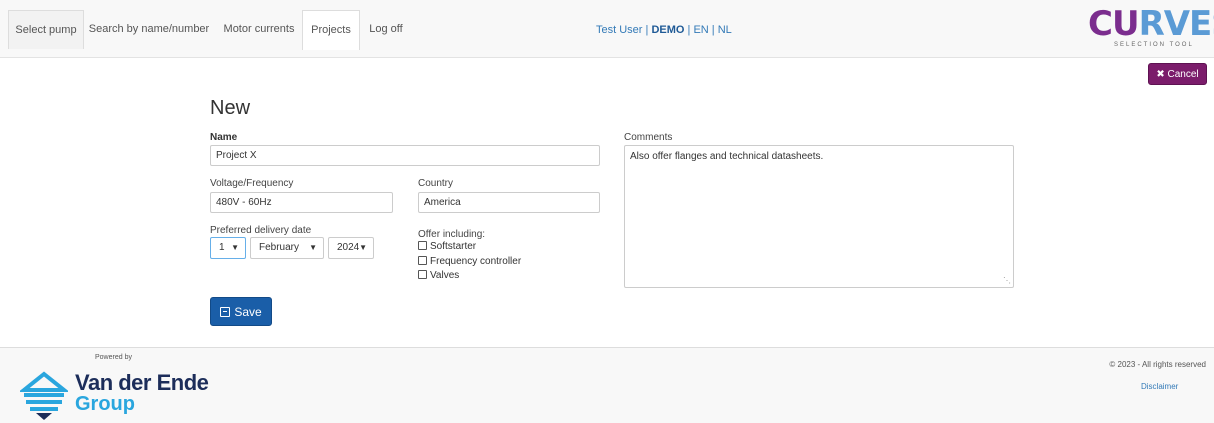 The width and height of the screenshot is (1214, 423). I want to click on cancel-button: ✖ Cancel, so click(1177, 74).